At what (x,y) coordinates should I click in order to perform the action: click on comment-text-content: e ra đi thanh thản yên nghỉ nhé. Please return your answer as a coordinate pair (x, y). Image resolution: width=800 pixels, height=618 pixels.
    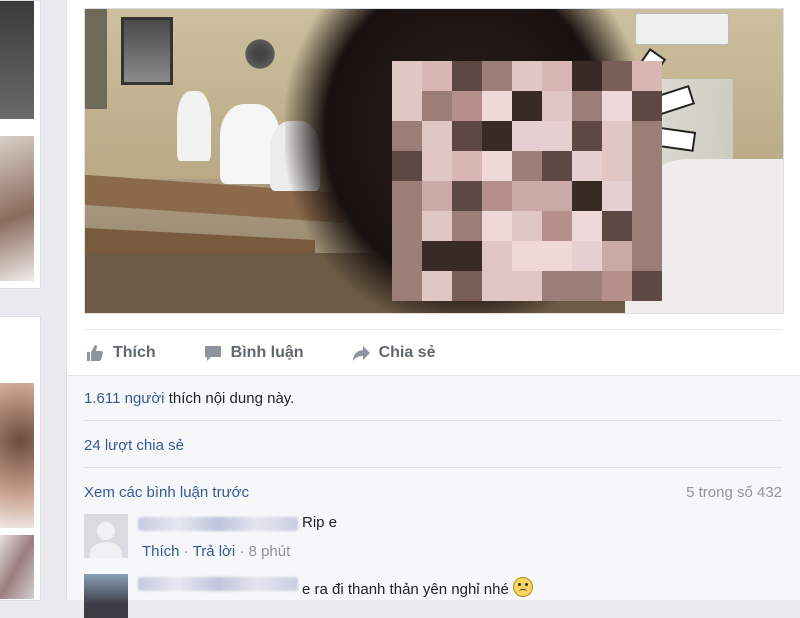
    Looking at the image, I should click on (405, 589).